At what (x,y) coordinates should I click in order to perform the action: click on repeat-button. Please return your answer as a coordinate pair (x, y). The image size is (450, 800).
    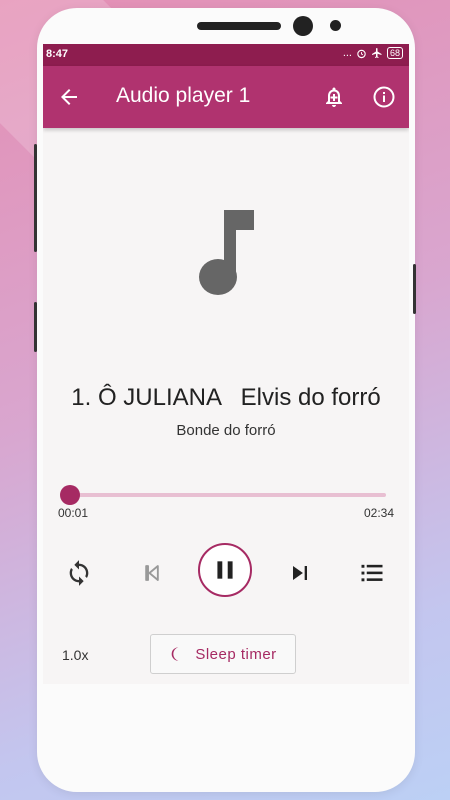
    Looking at the image, I should click on (79, 573).